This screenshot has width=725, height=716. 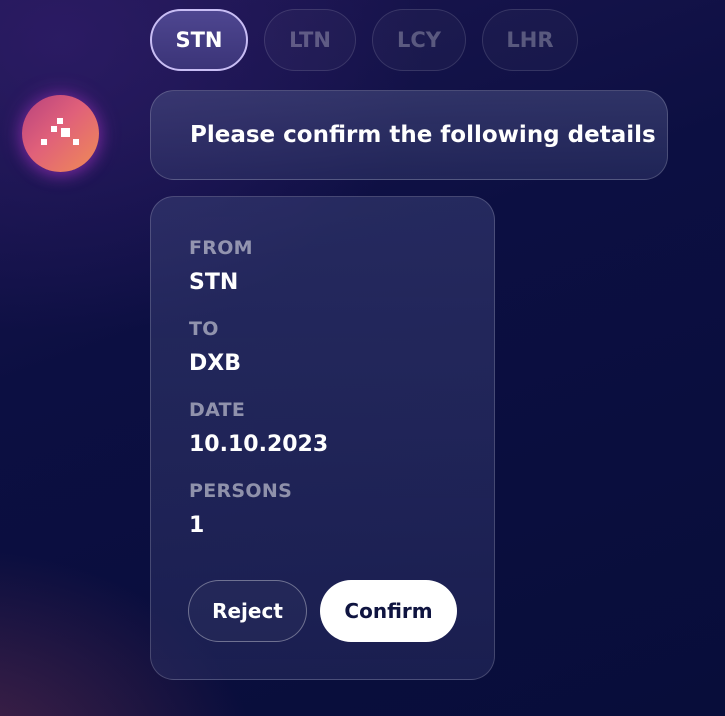 I want to click on to-value: DXB, so click(x=215, y=363).